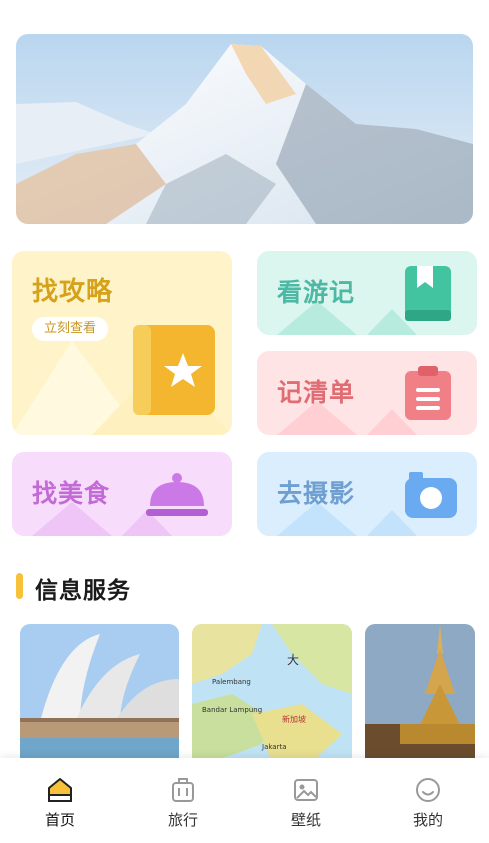 Image resolution: width=489 pixels, height=843 pixels. What do you see at coordinates (183, 803) in the screenshot?
I see `tab-travel: 旅行` at bounding box center [183, 803].